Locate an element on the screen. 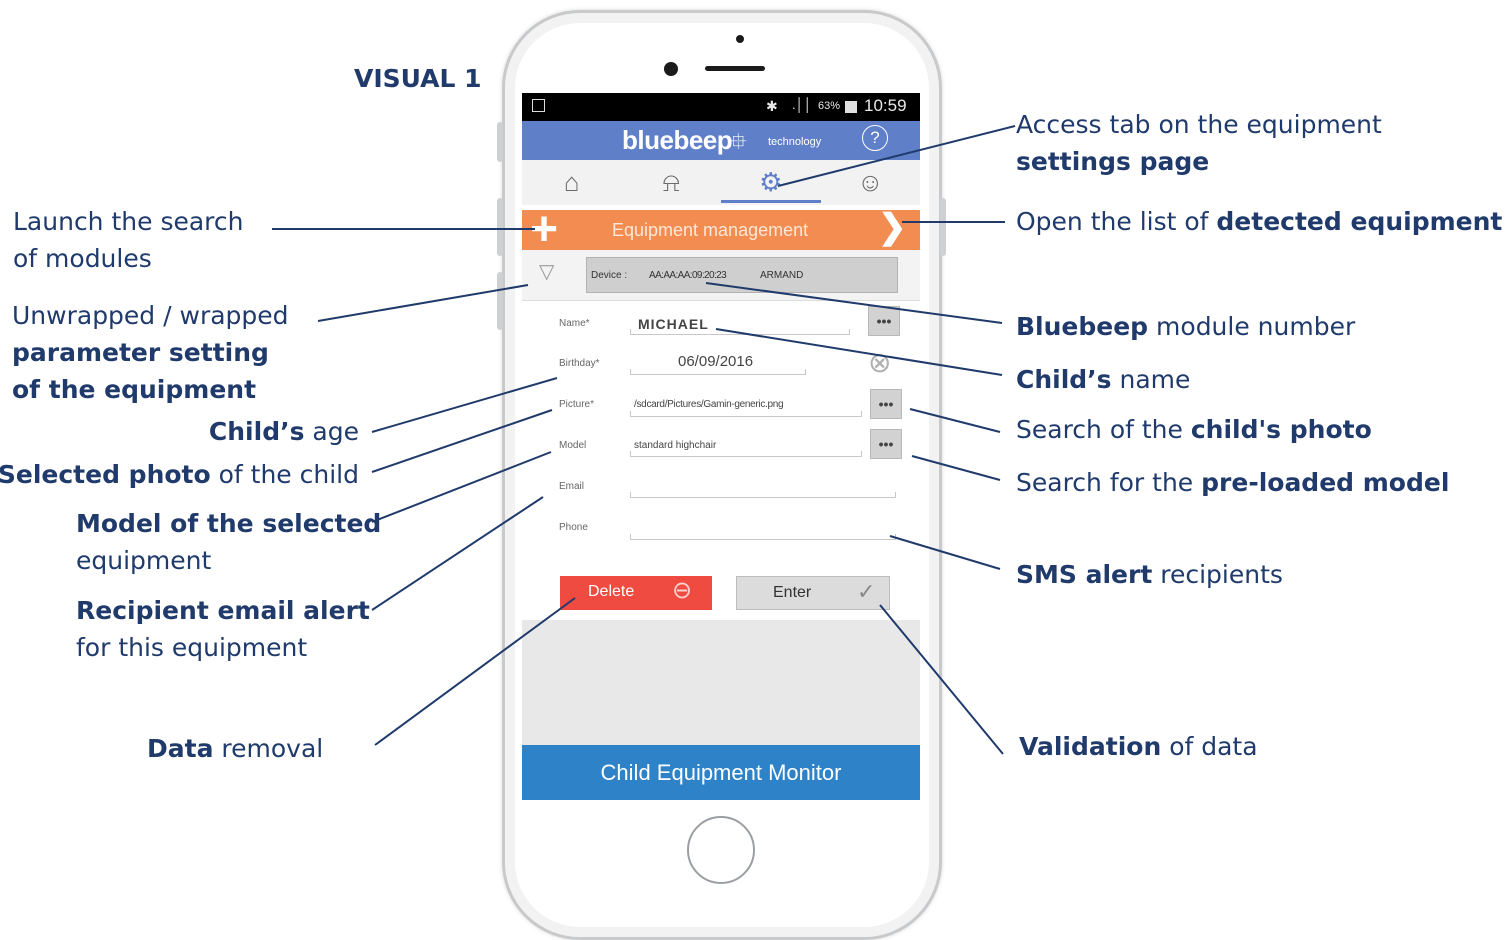 The image size is (1505, 940). annotation-search-photo: Search of the child's photo is located at coordinates (1194, 429).